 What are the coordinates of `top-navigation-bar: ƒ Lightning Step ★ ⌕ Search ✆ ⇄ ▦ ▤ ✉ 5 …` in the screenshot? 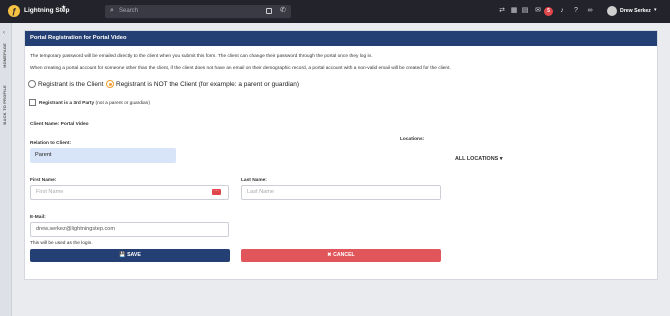 It's located at (335, 11).